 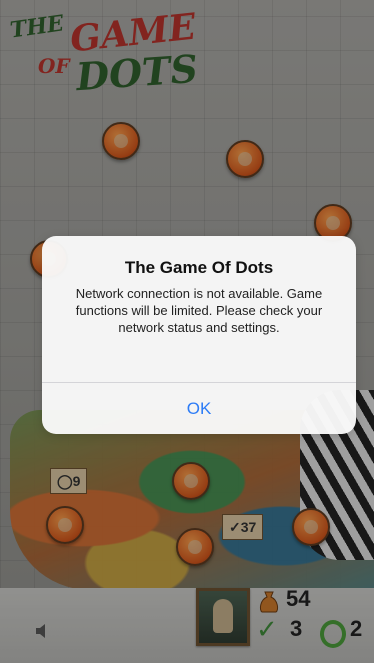 I want to click on alert-title: The Game Of Dots, so click(x=199, y=267).